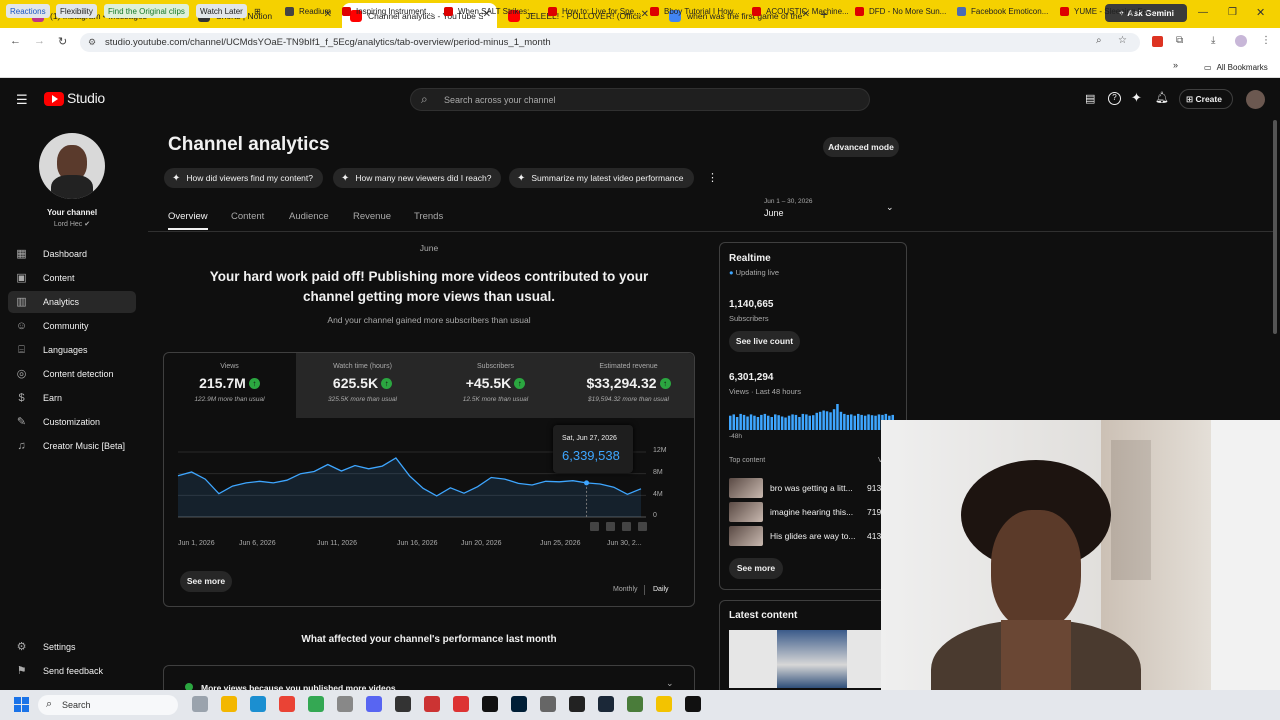 Image resolution: width=1280 pixels, height=720 pixels. Describe the element at coordinates (809, 536) in the screenshot. I see `top-content-item: His glides are way to... 413` at that location.